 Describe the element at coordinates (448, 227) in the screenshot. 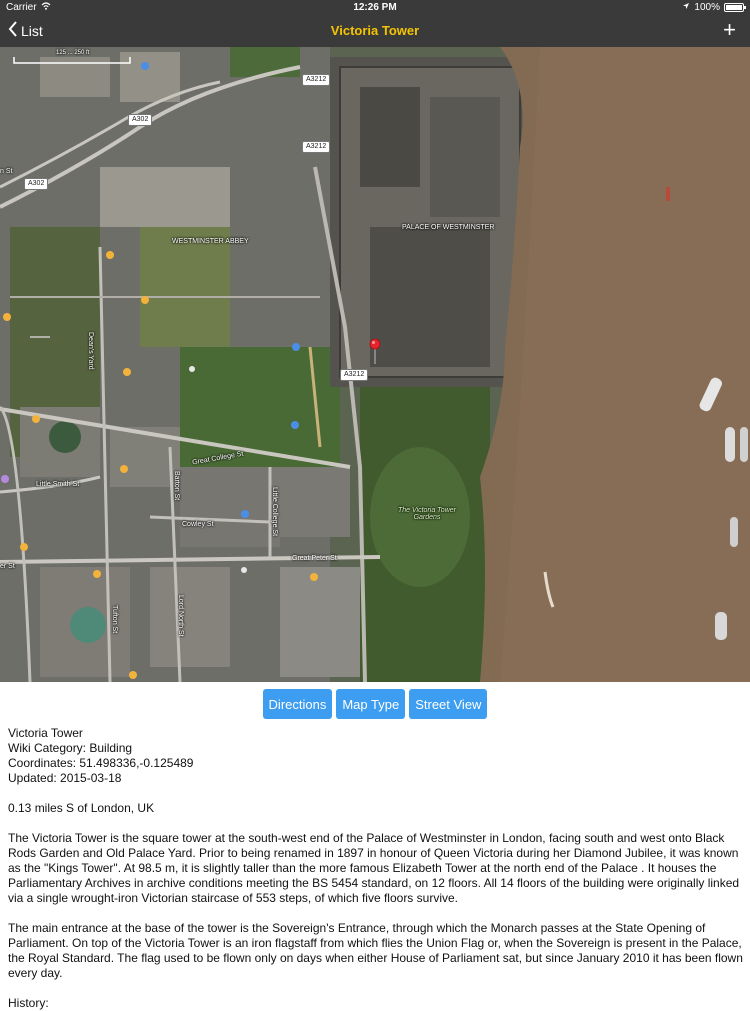

I see `map-label-palace-of-westminster: PALACE OF WESTMINSTER` at that location.